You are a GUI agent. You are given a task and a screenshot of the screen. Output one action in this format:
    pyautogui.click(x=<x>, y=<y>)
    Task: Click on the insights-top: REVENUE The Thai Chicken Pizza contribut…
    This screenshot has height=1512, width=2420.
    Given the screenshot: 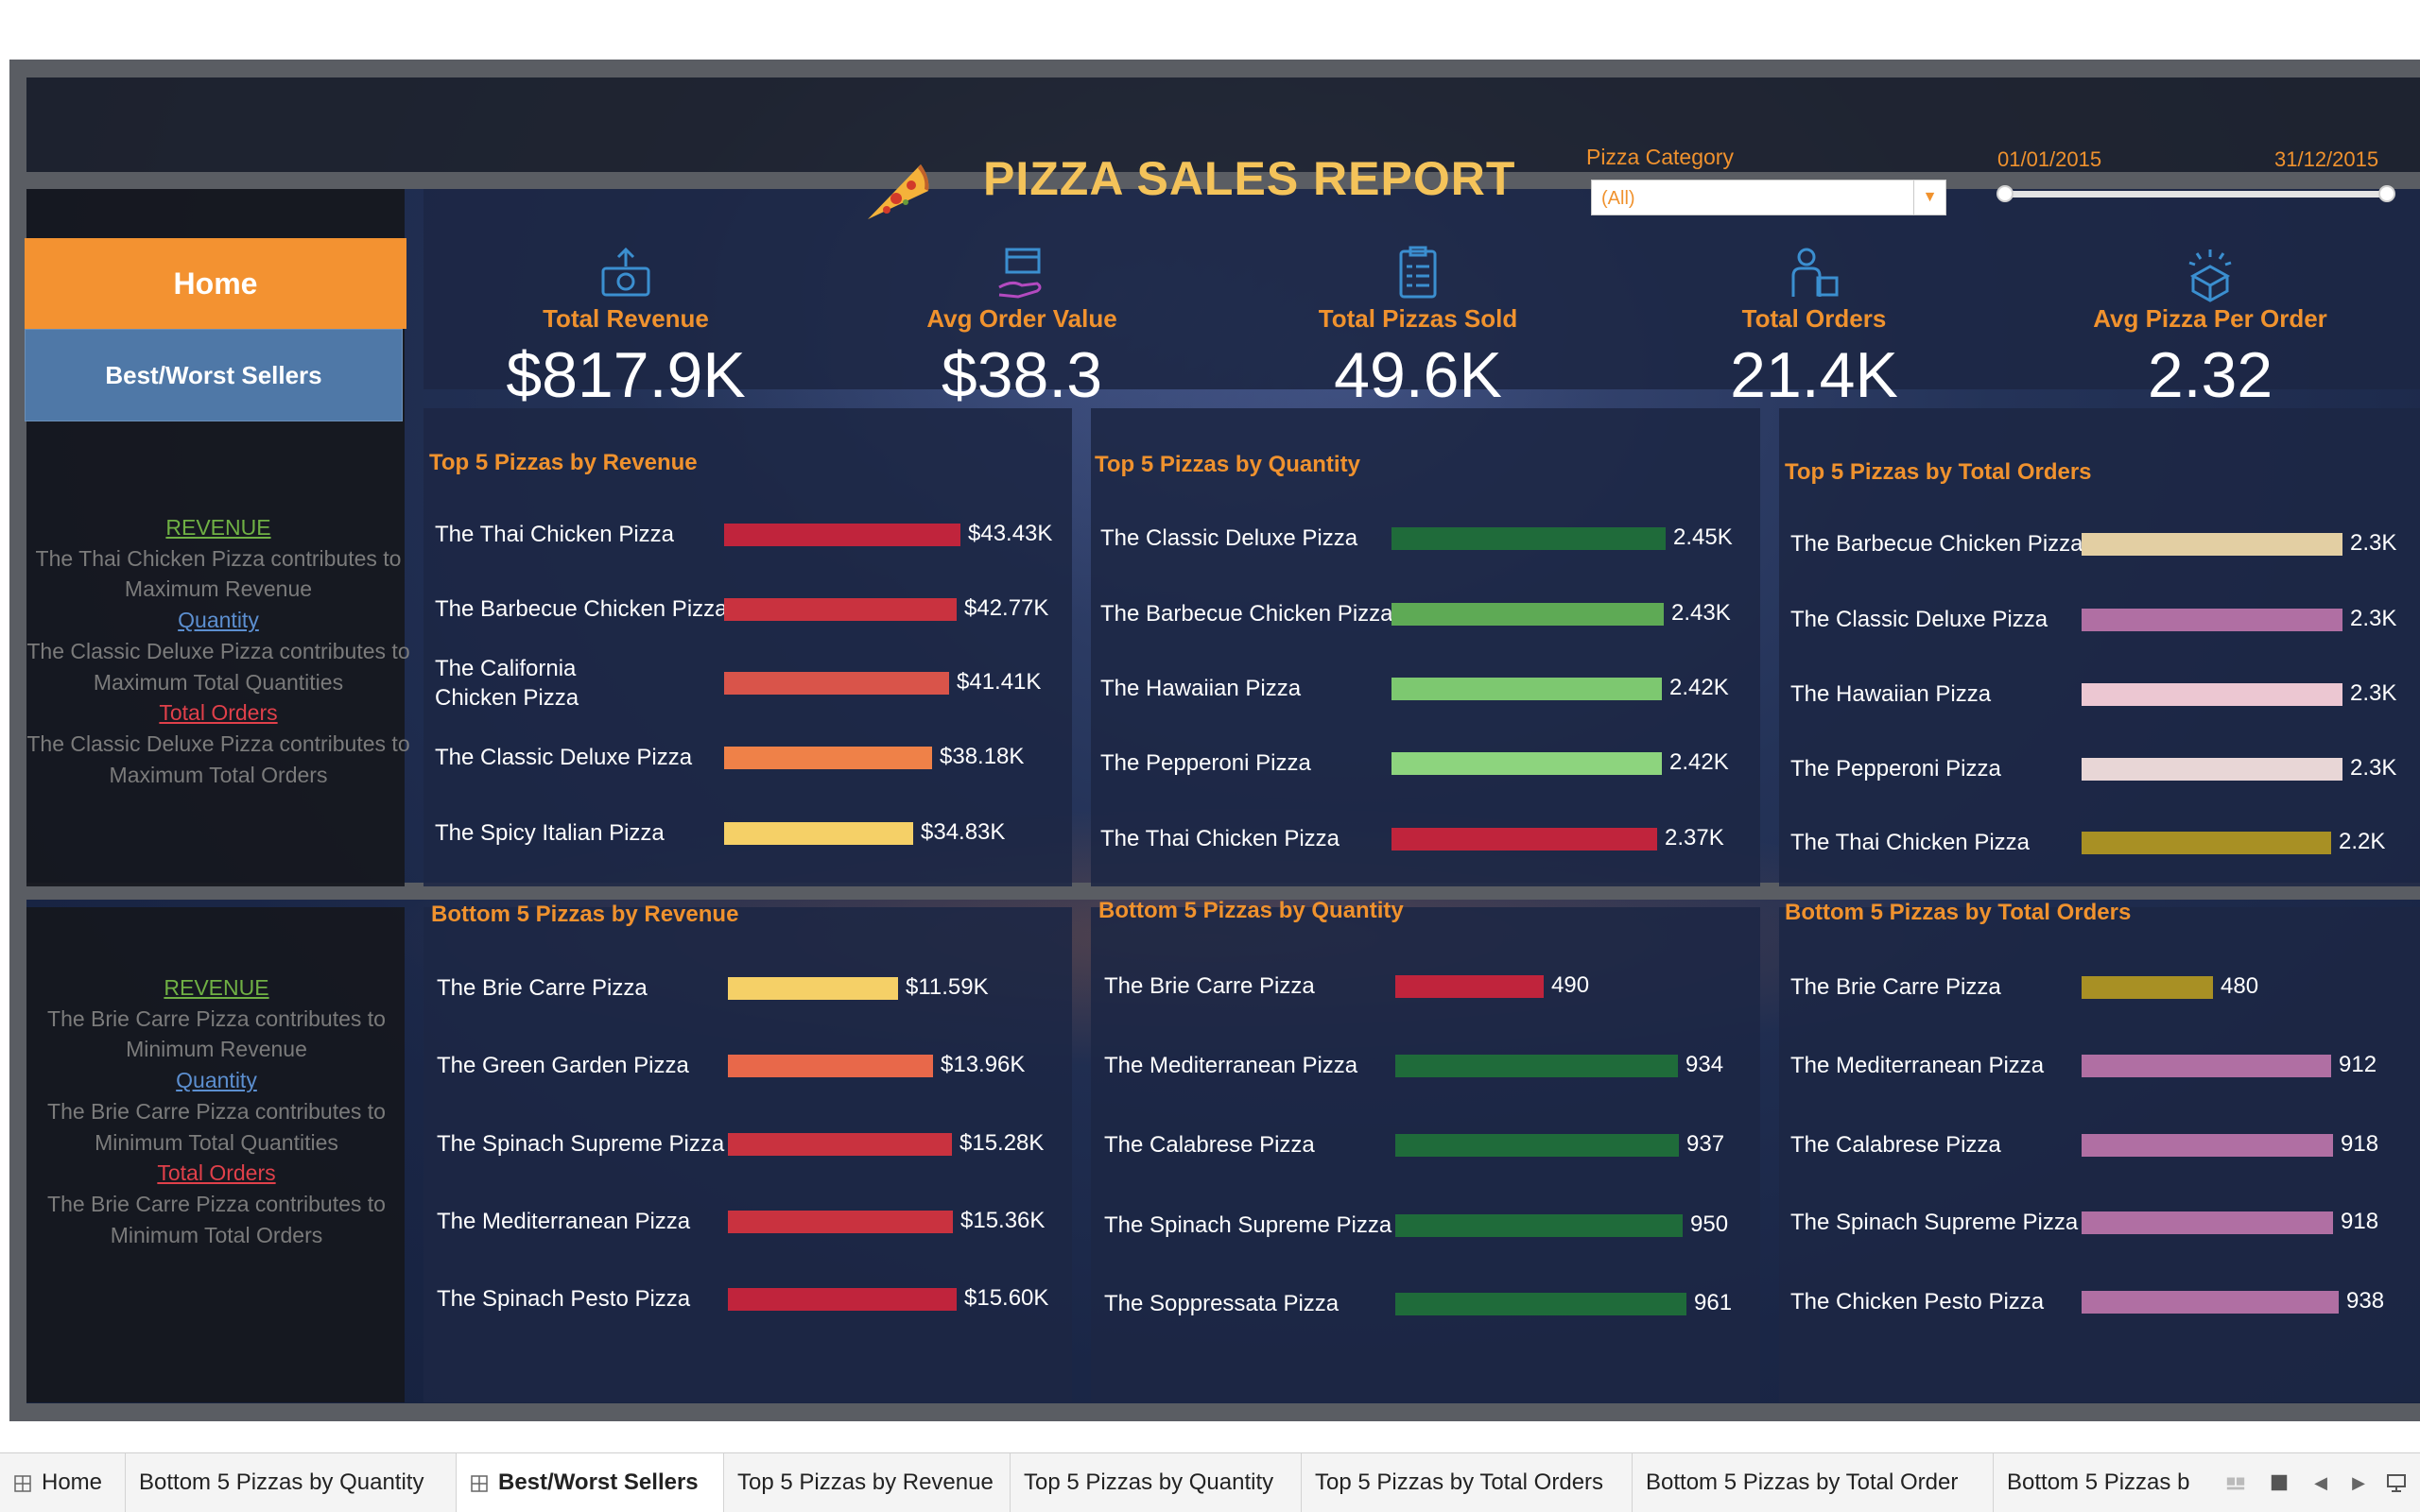 What is the action you would take?
    pyautogui.click(x=218, y=651)
    